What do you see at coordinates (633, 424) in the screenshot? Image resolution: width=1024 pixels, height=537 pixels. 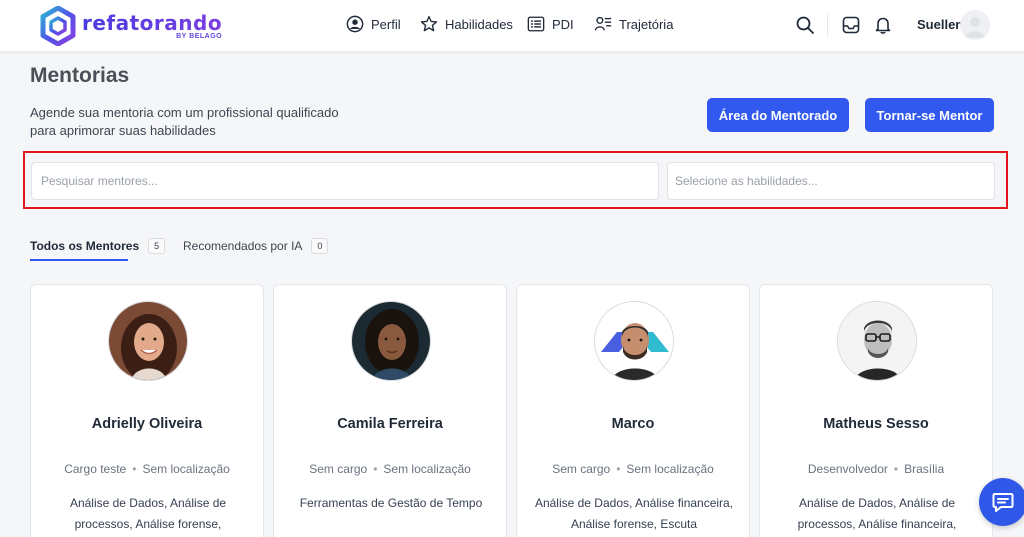 I see `mentor-name: Marco` at bounding box center [633, 424].